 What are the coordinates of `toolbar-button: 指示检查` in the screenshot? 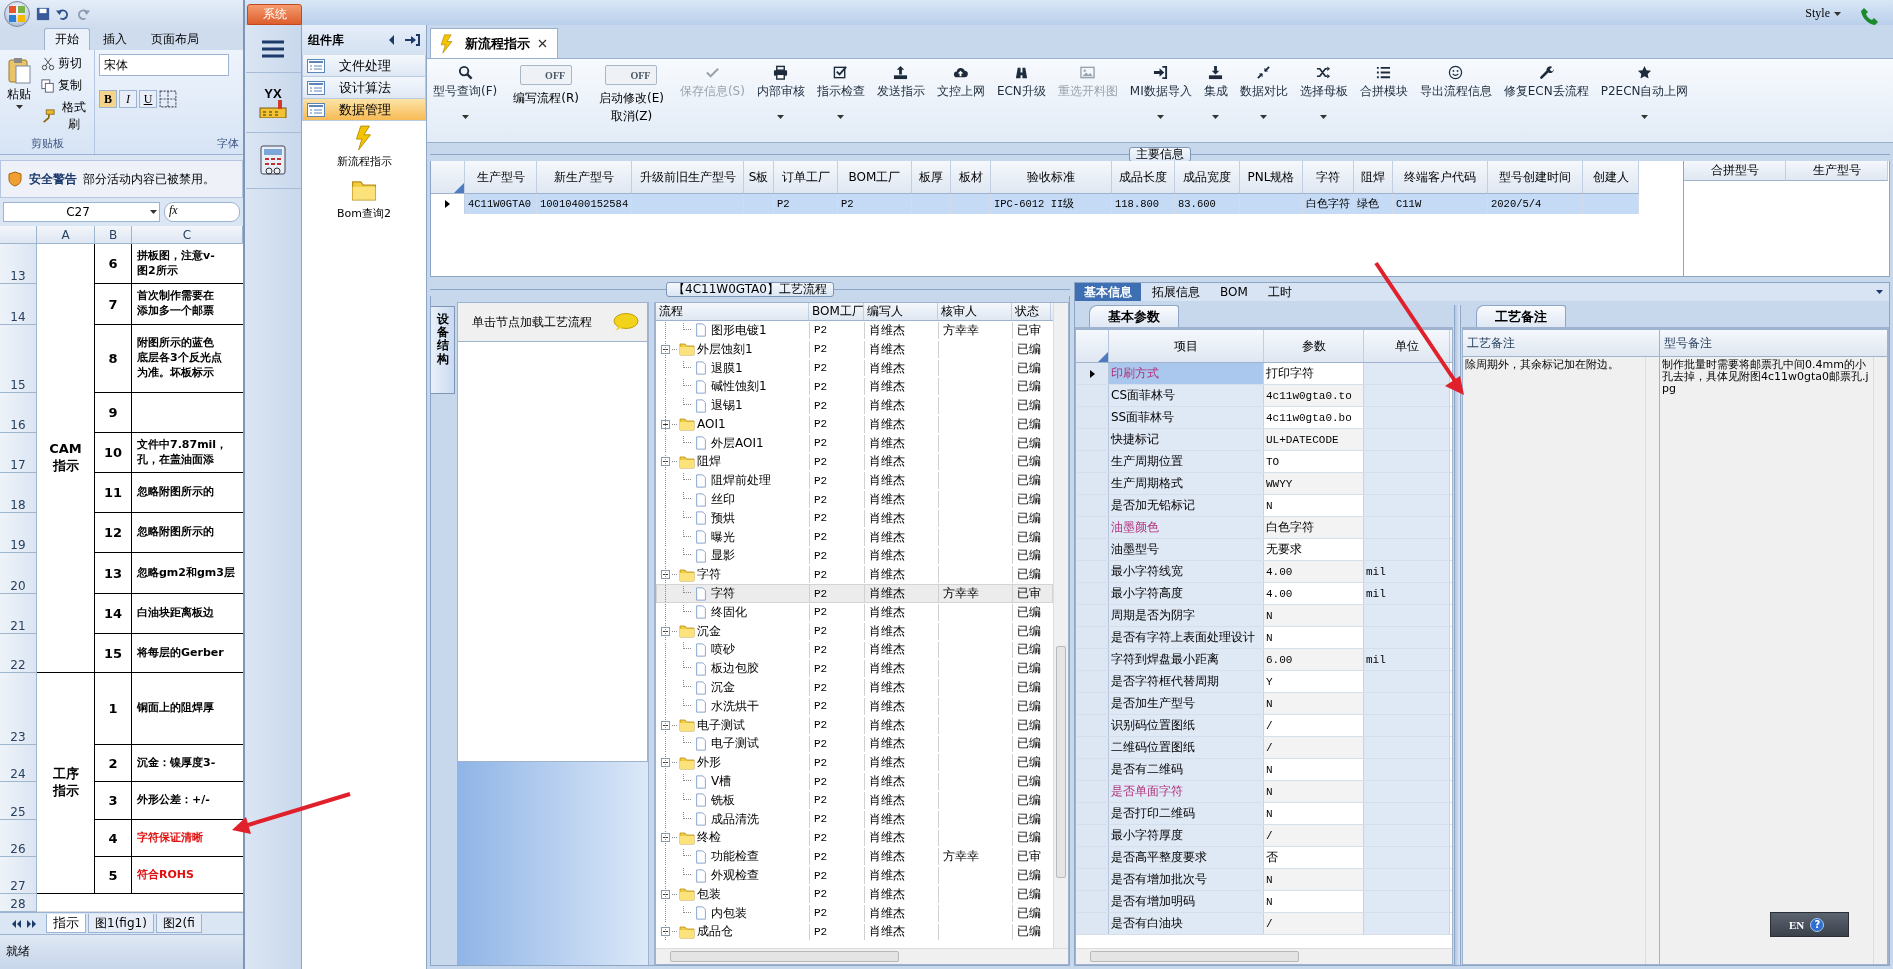 It's located at (840, 103).